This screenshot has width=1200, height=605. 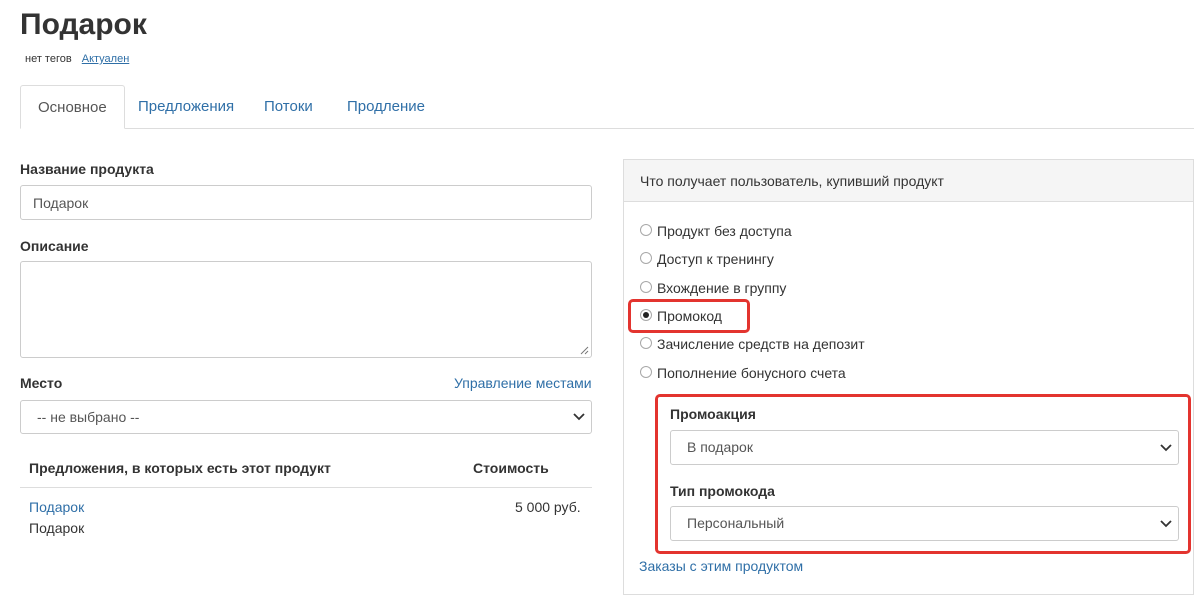 I want to click on place-label: Место, so click(x=41, y=383).